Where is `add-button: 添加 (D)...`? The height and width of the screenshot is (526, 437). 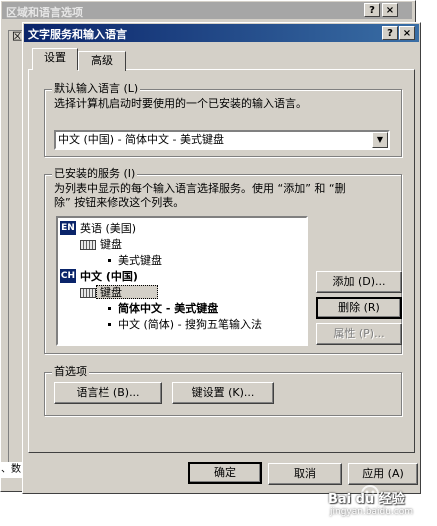 add-button: 添加 (D)... is located at coordinates (359, 282).